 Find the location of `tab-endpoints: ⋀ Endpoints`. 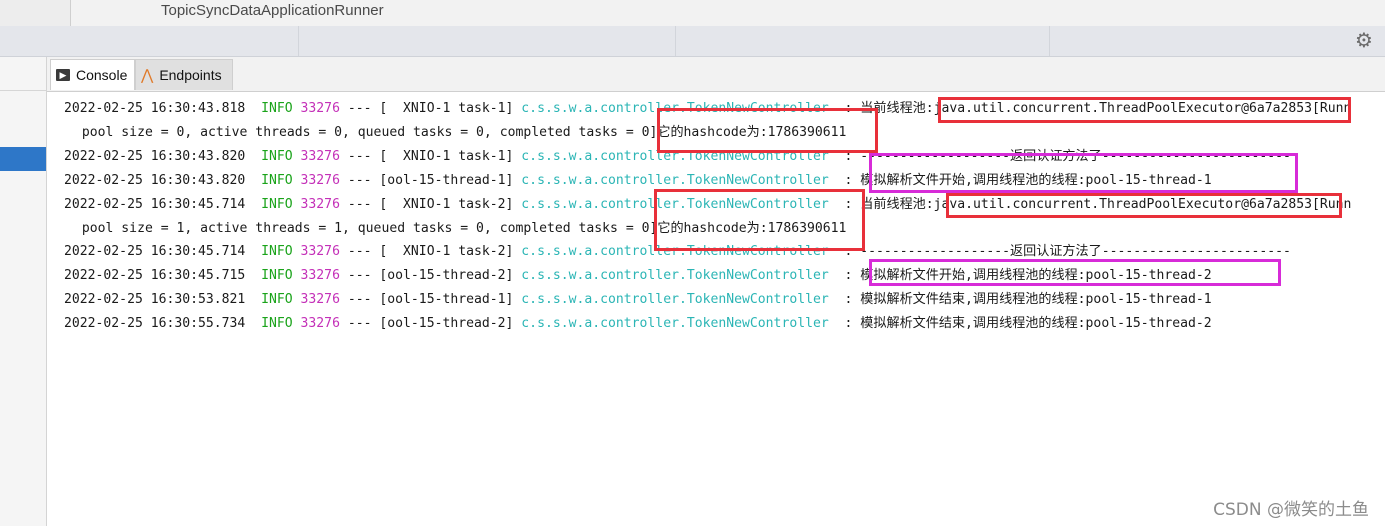

tab-endpoints: ⋀ Endpoints is located at coordinates (184, 74).